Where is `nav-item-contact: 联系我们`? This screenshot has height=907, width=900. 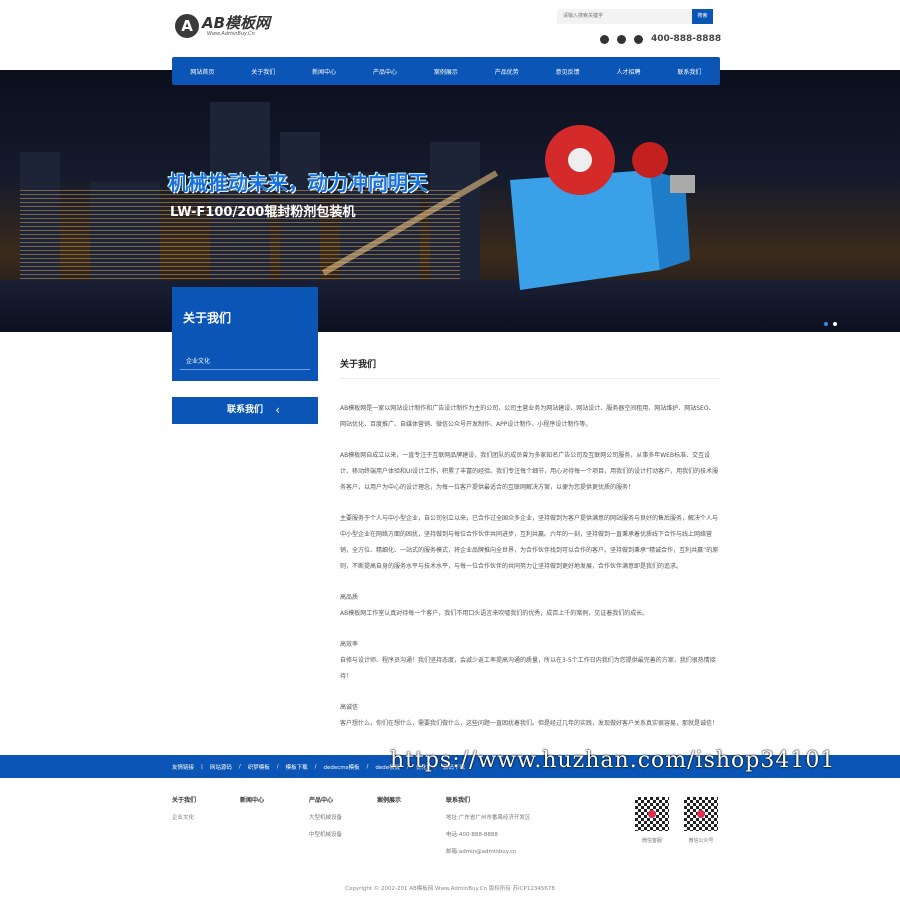 nav-item-contact: 联系我们 is located at coordinates (689, 71).